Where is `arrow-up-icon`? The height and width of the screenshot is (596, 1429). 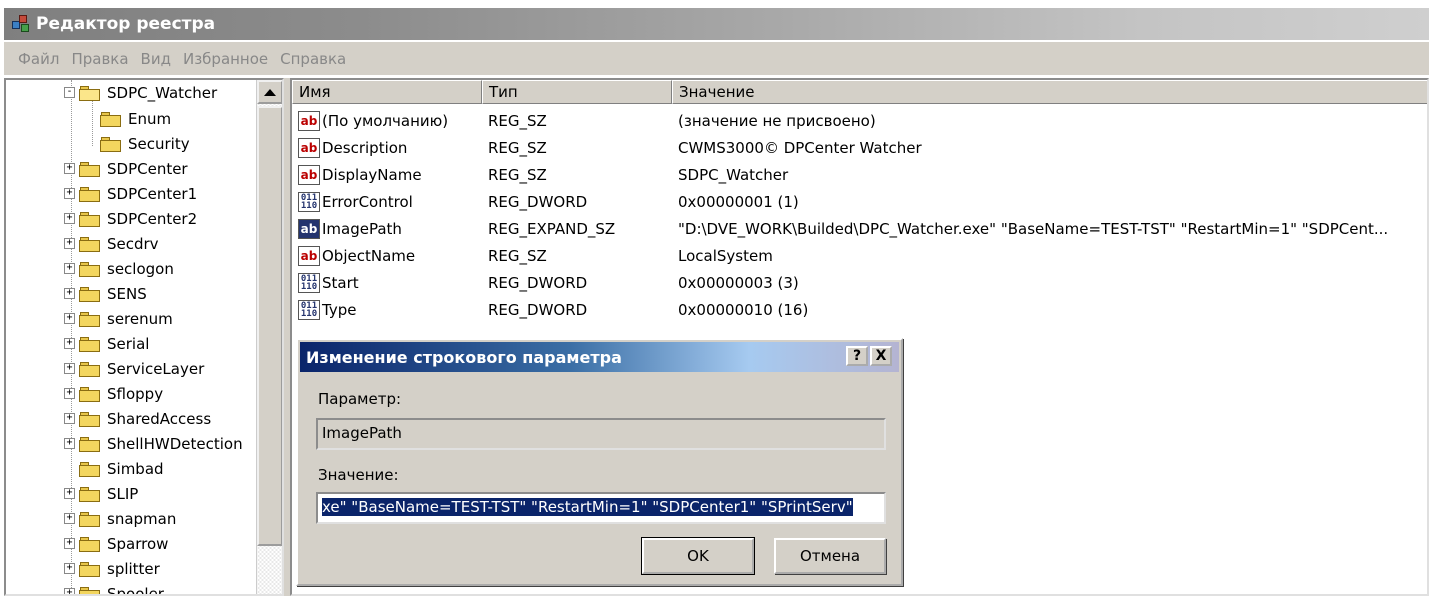
arrow-up-icon is located at coordinates (270, 92).